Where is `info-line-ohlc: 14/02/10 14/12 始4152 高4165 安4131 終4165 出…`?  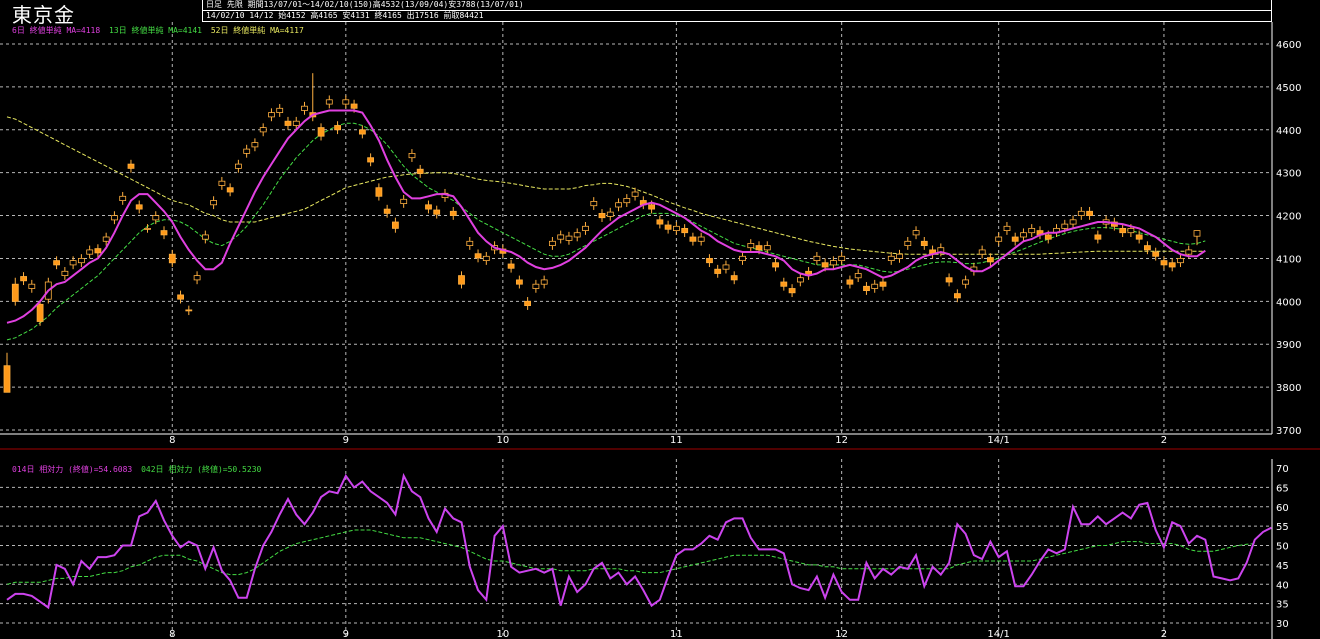 info-line-ohlc: 14/02/10 14/12 始4152 高4165 安4131 終4165 出… is located at coordinates (345, 15).